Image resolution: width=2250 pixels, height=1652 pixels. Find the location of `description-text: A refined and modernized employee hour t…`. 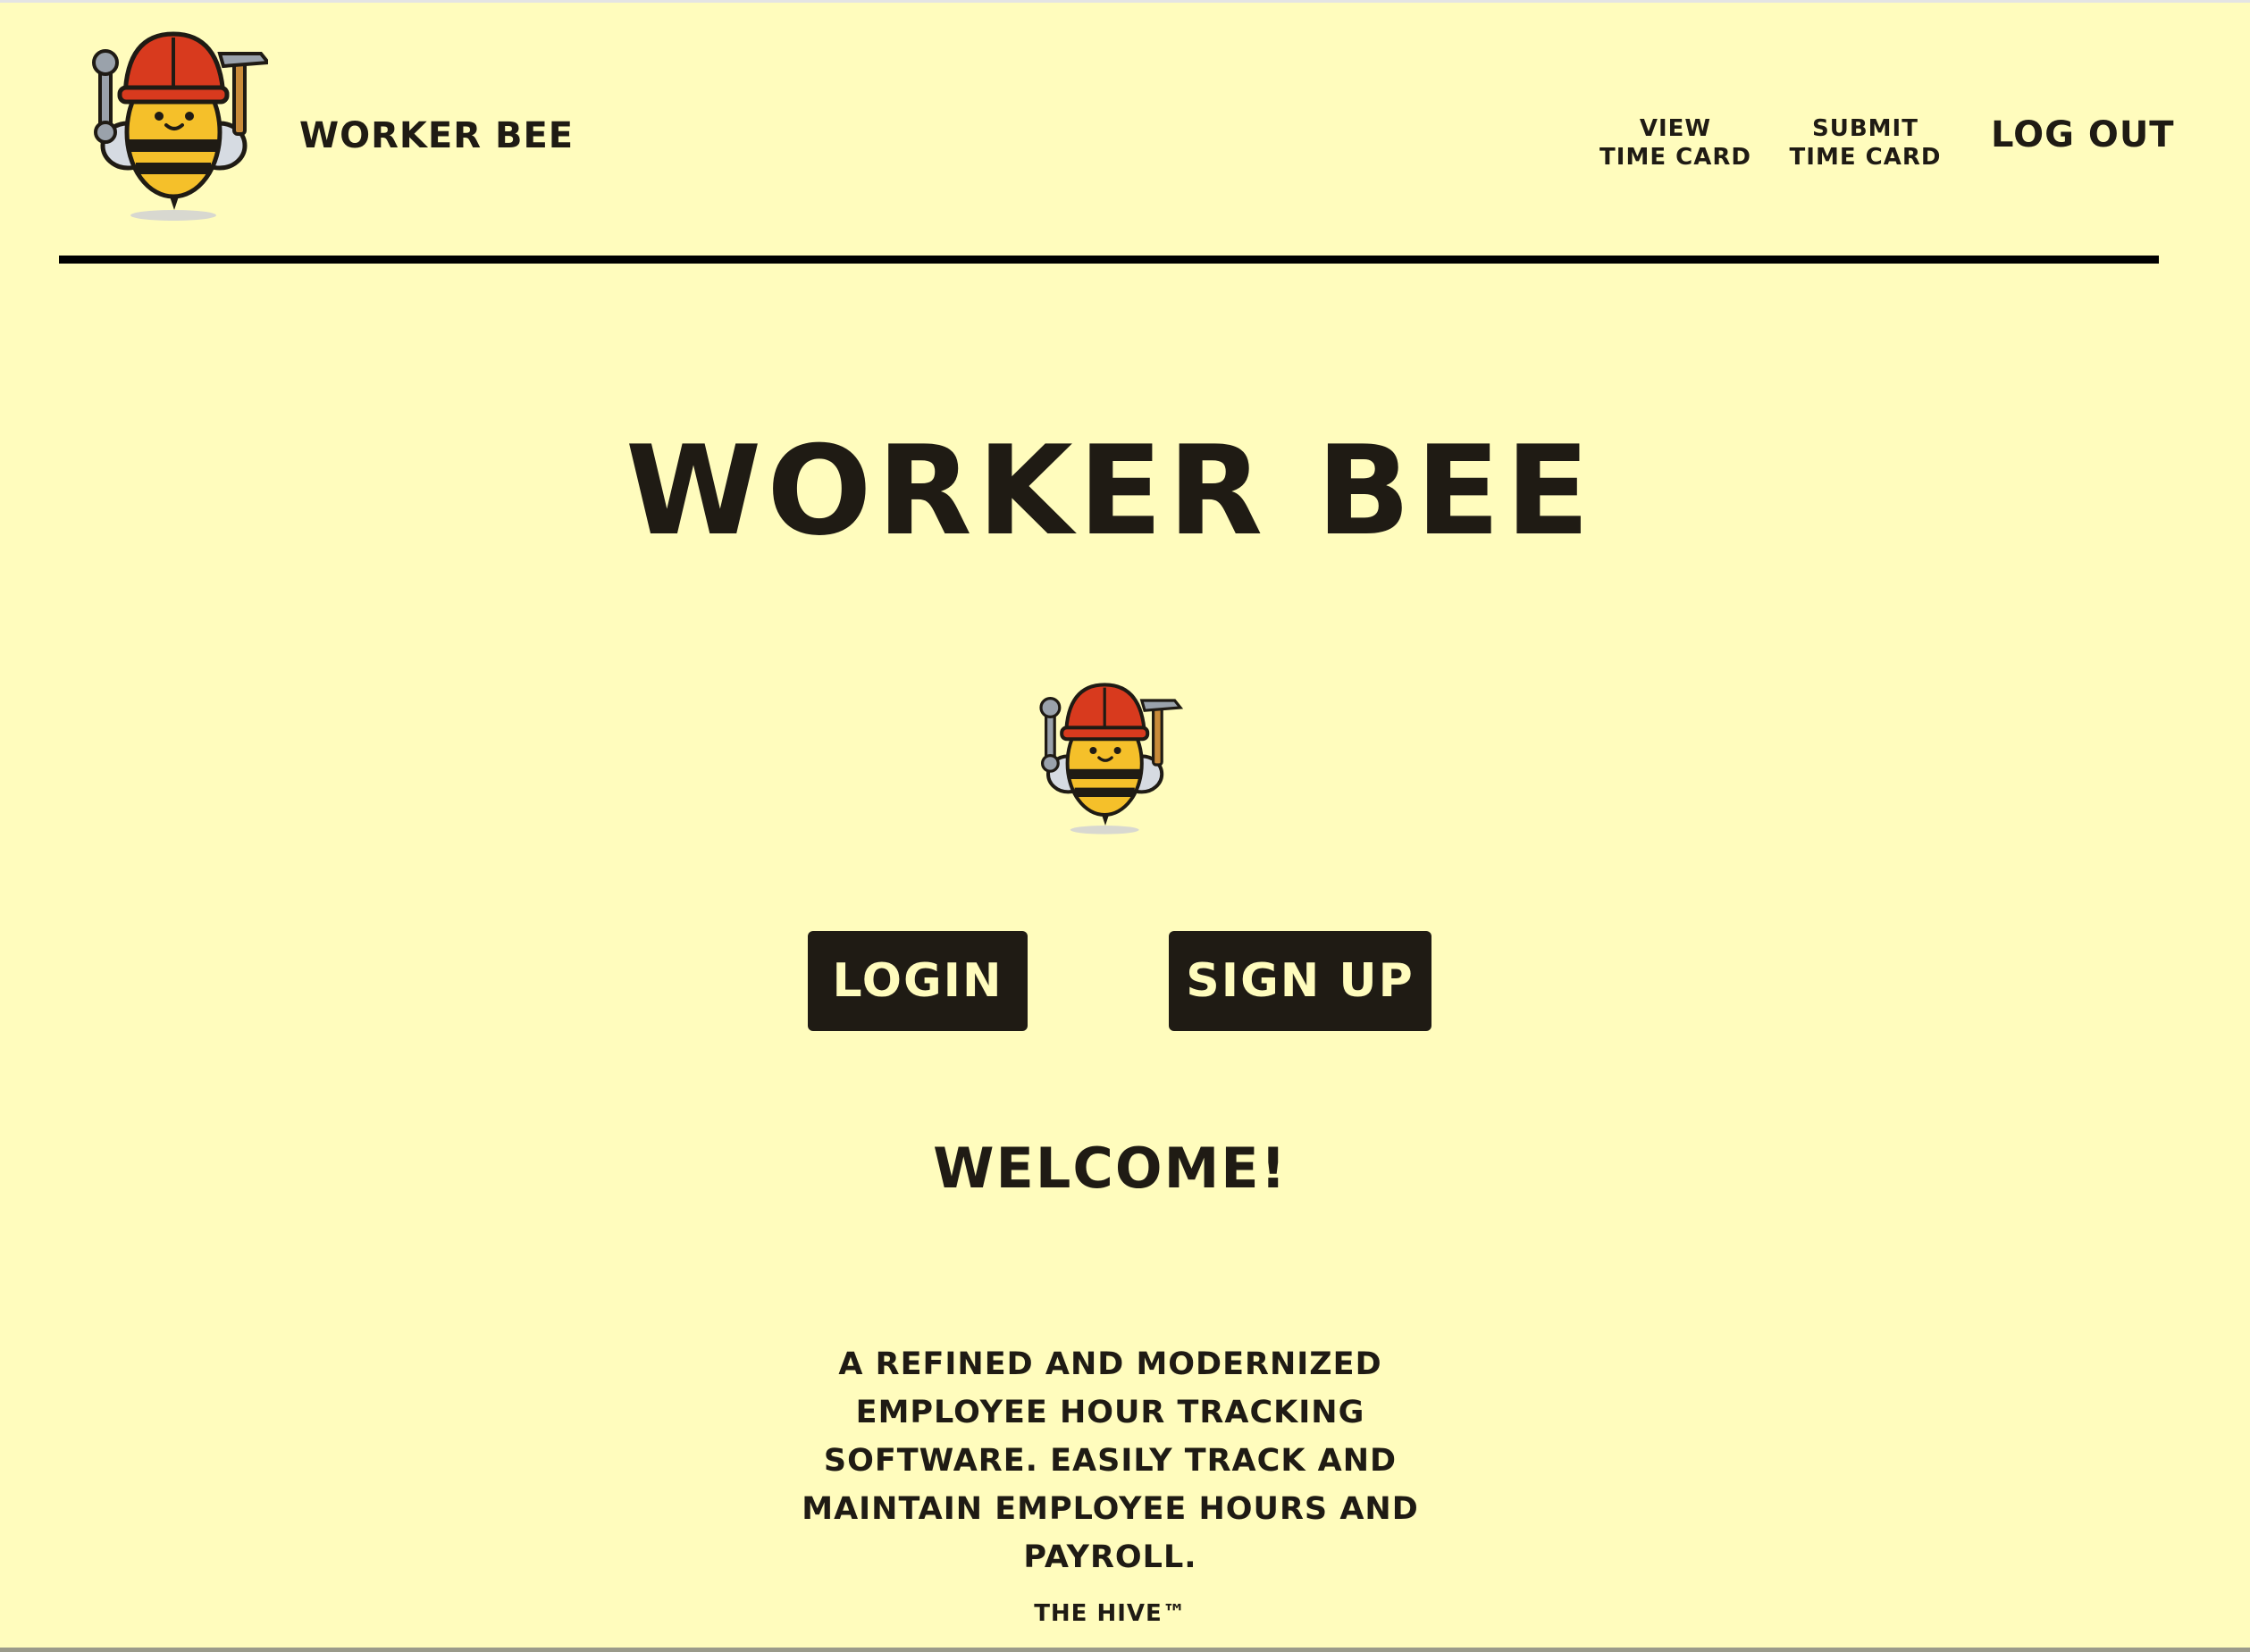

description-text: A refined and modernized employee hour t… is located at coordinates (1110, 1460).